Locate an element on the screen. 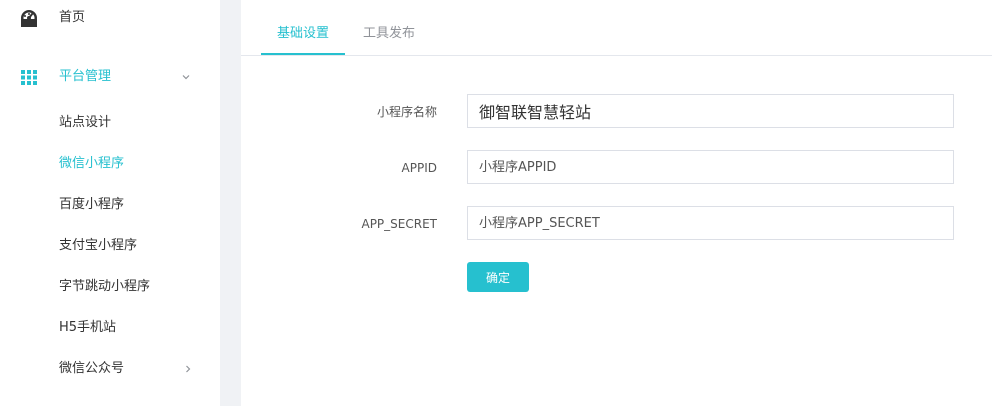 Image resolution: width=992 pixels, height=406 pixels. sidebar-item-label: H5手机站 is located at coordinates (88, 327).